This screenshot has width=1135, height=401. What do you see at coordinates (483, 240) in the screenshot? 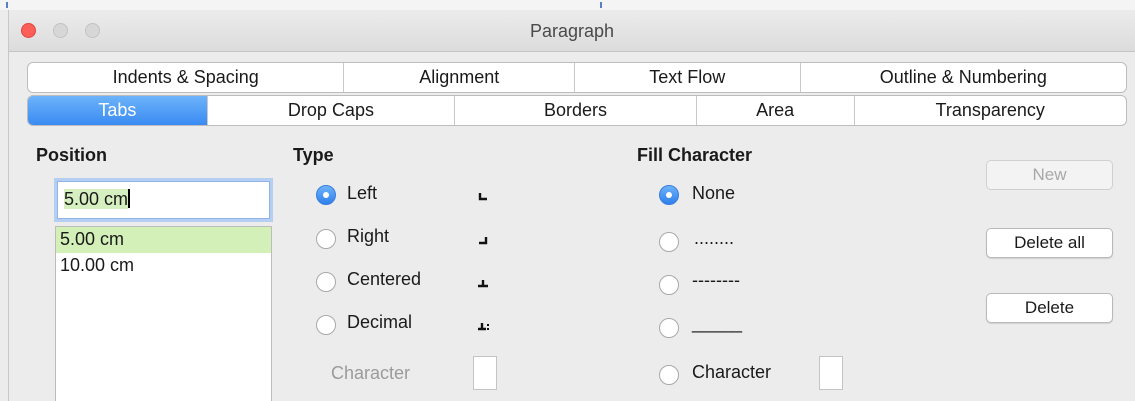
I see `right-tab-icon` at bounding box center [483, 240].